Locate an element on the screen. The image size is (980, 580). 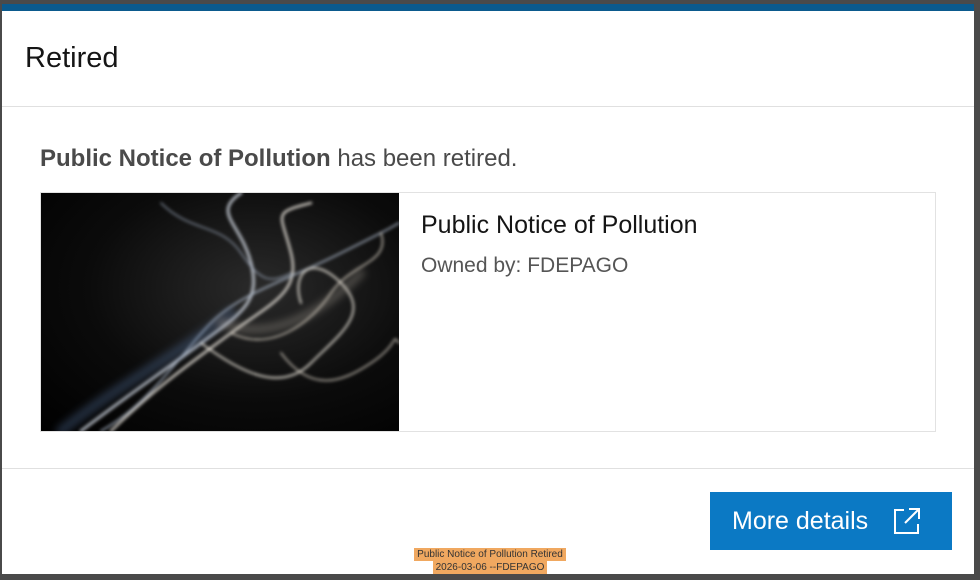
retired-message-suffix: has been retired. is located at coordinates (424, 158).